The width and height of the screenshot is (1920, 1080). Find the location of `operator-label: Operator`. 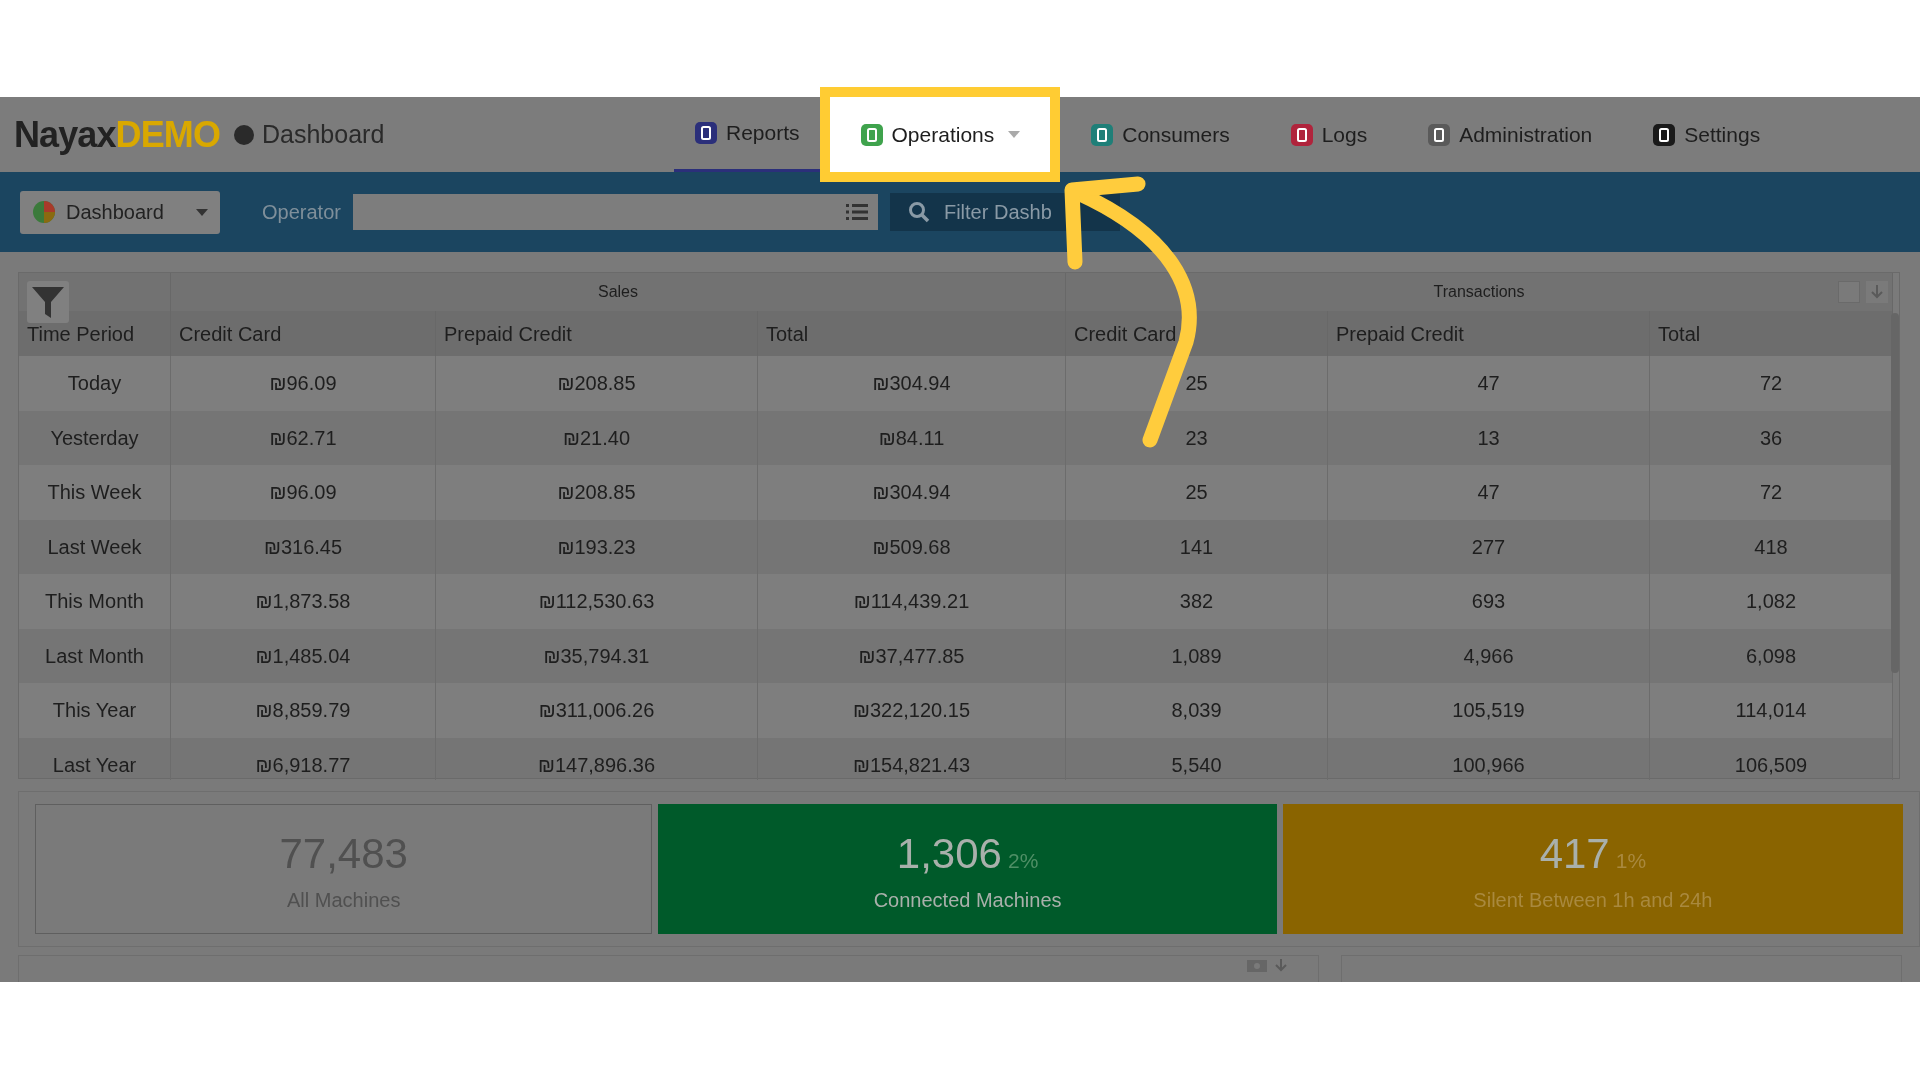

operator-label: Operator is located at coordinates (301, 212).